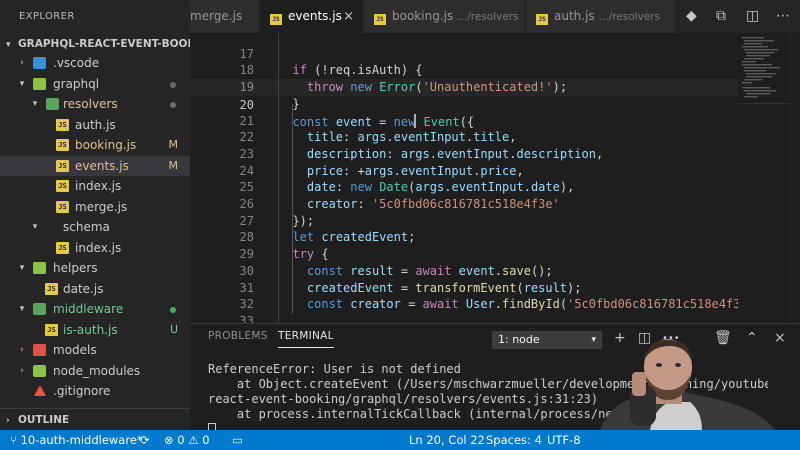 Image resolution: width=800 pixels, height=450 pixels. Describe the element at coordinates (75, 350) in the screenshot. I see `tree-item-label: models` at that location.